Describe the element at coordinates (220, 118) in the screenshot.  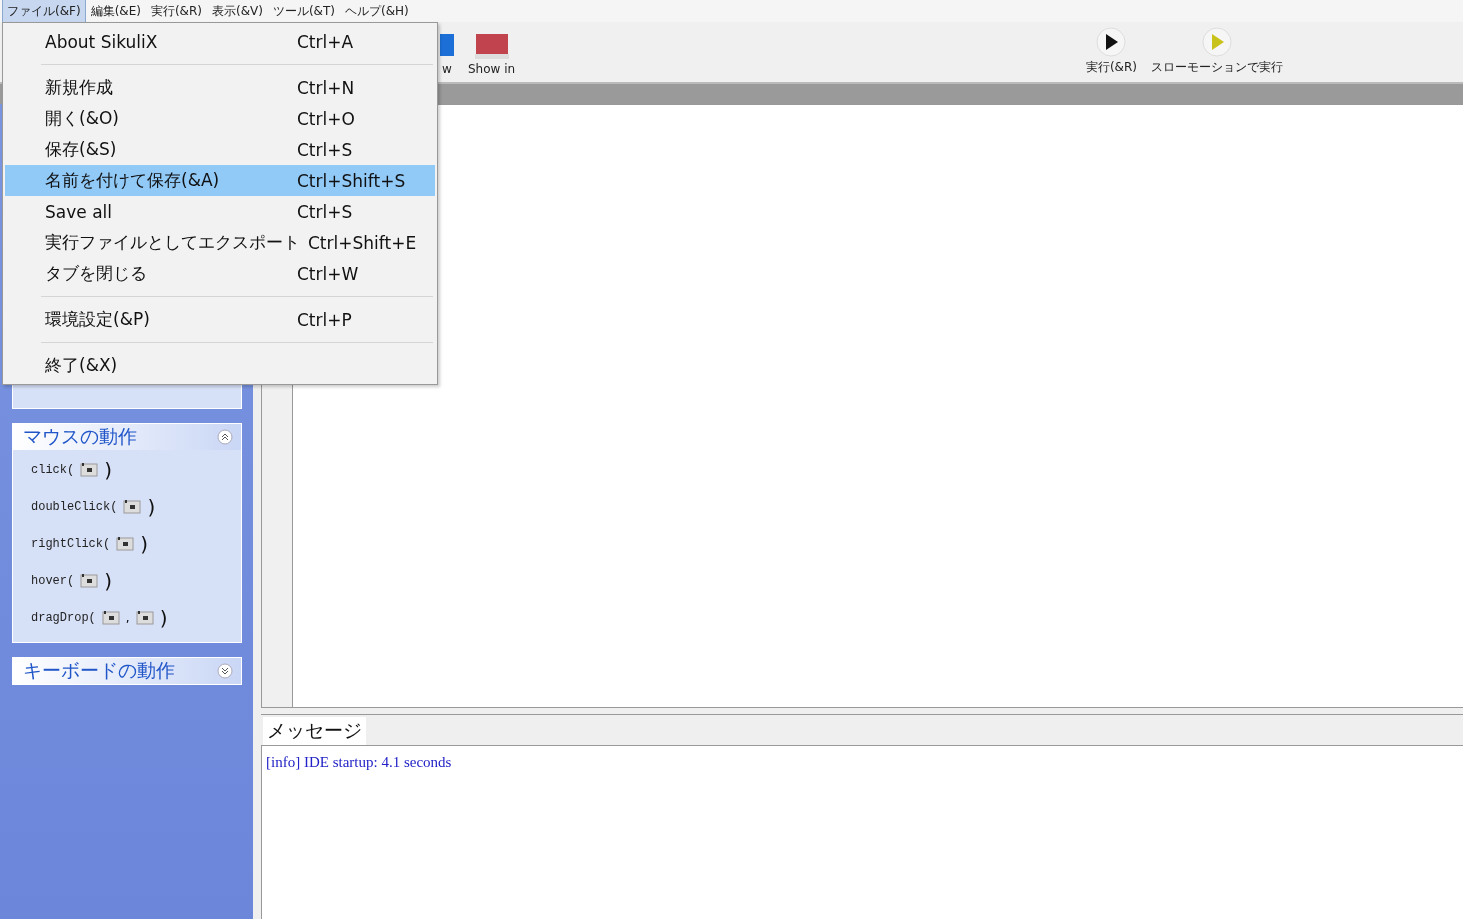
I see `menu-entry: 開く(&O) Ctrl+O` at that location.